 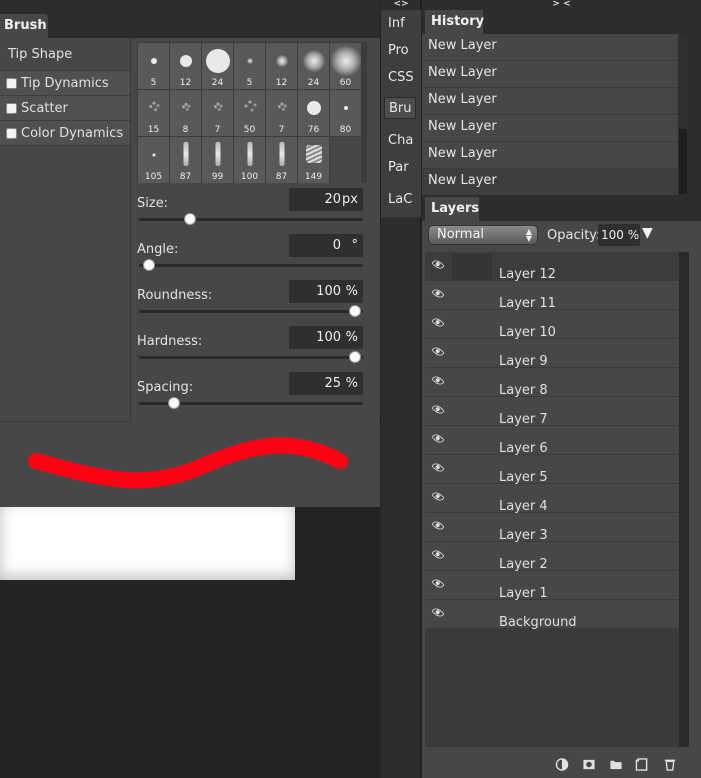 I want to click on layer-row: Layer 5, so click(x=552, y=470).